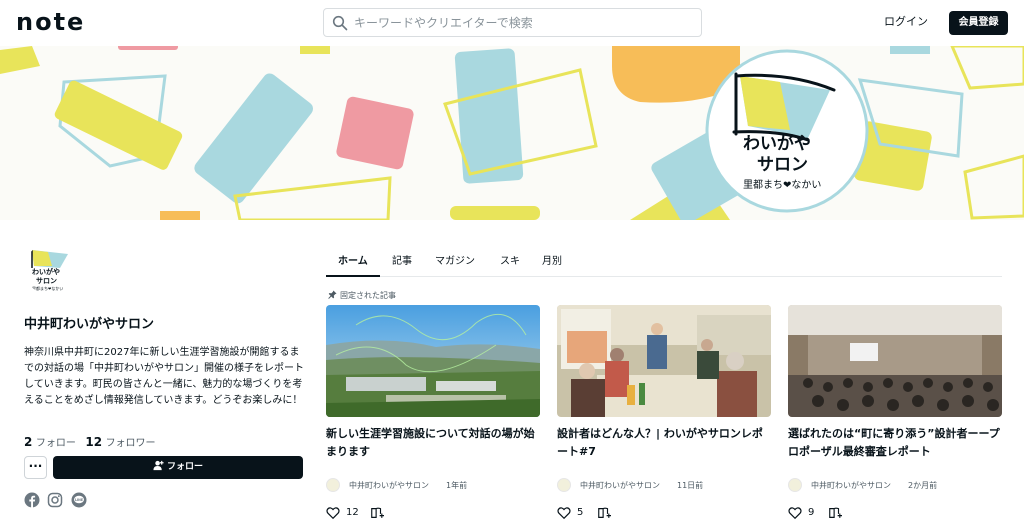 The height and width of the screenshot is (527, 1024). Describe the element at coordinates (32, 500) in the screenshot. I see `facebook-icon` at that location.